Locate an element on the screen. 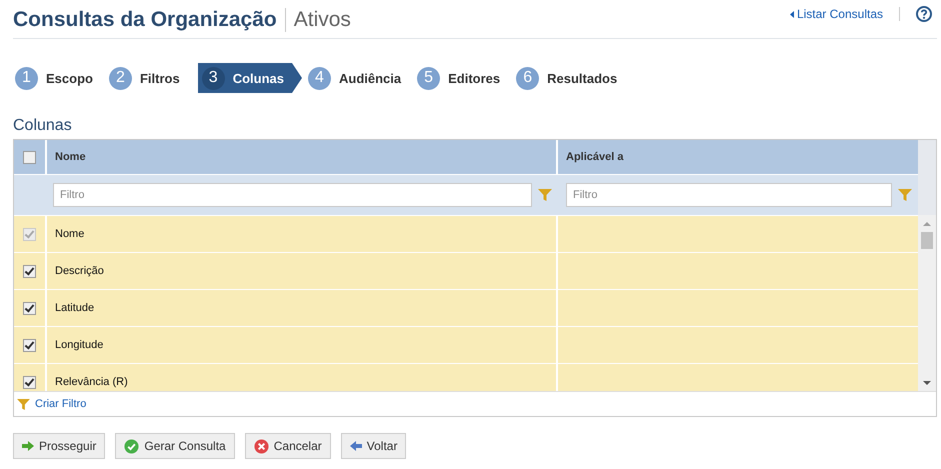 The image size is (941, 469). wizard-step: 6 Resultados is located at coordinates (571, 78).